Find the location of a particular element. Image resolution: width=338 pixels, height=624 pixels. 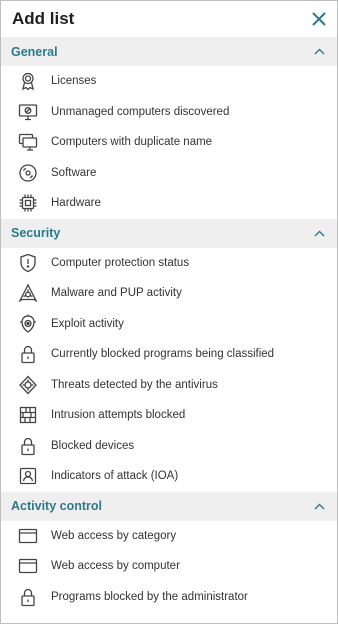

section-title: Security is located at coordinates (36, 233).